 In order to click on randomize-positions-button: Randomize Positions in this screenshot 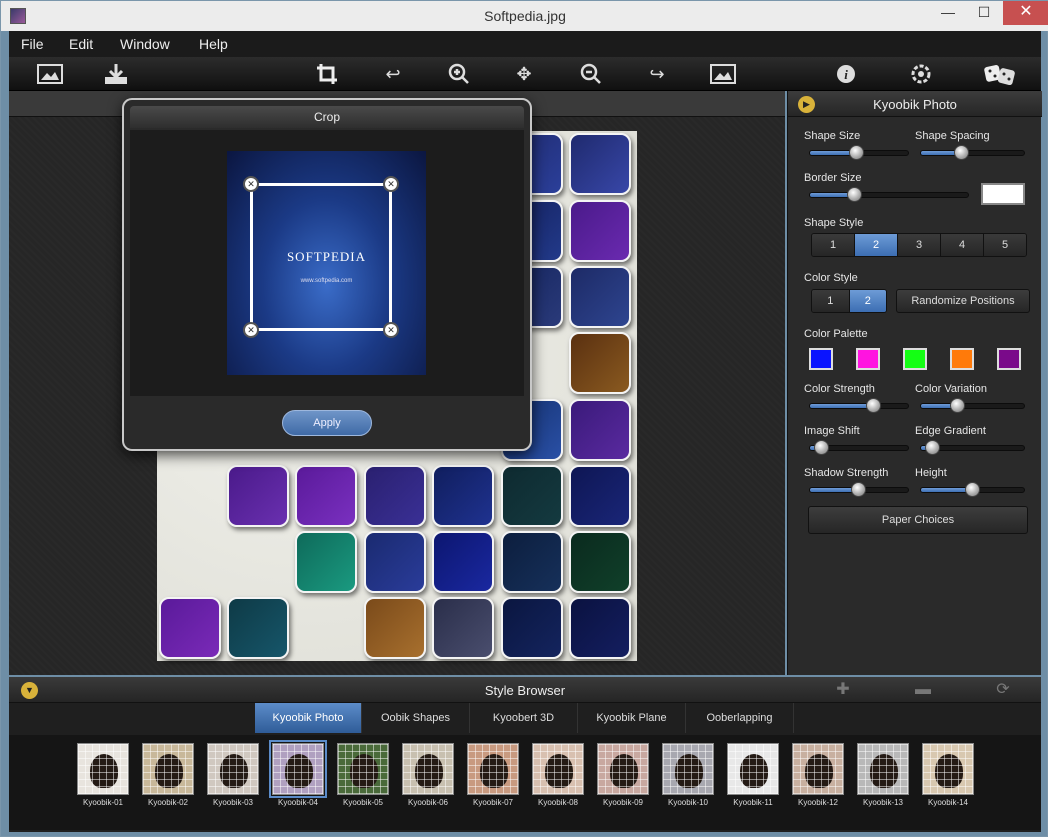, I will do `click(963, 301)`.